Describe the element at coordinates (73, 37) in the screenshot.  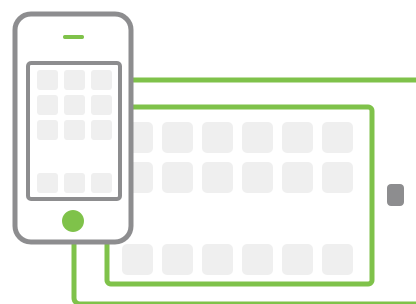
I see `phone-speaker` at that location.